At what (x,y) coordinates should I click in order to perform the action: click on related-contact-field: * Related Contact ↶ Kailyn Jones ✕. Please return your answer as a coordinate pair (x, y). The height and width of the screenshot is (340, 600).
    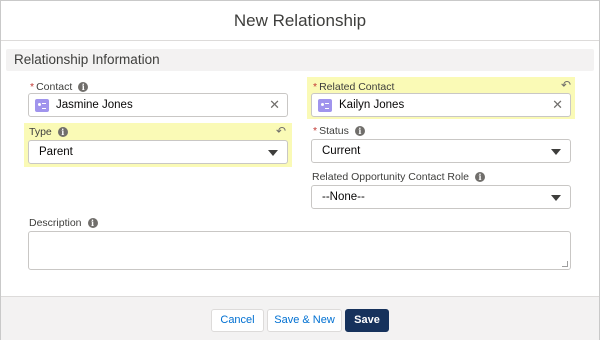
    Looking at the image, I should click on (441, 98).